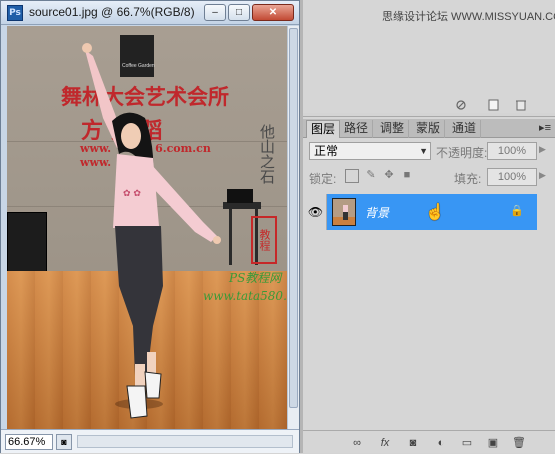 This screenshot has width=555, height=454. Describe the element at coordinates (493, 443) in the screenshot. I see `new-layer-icon: ▣` at that location.